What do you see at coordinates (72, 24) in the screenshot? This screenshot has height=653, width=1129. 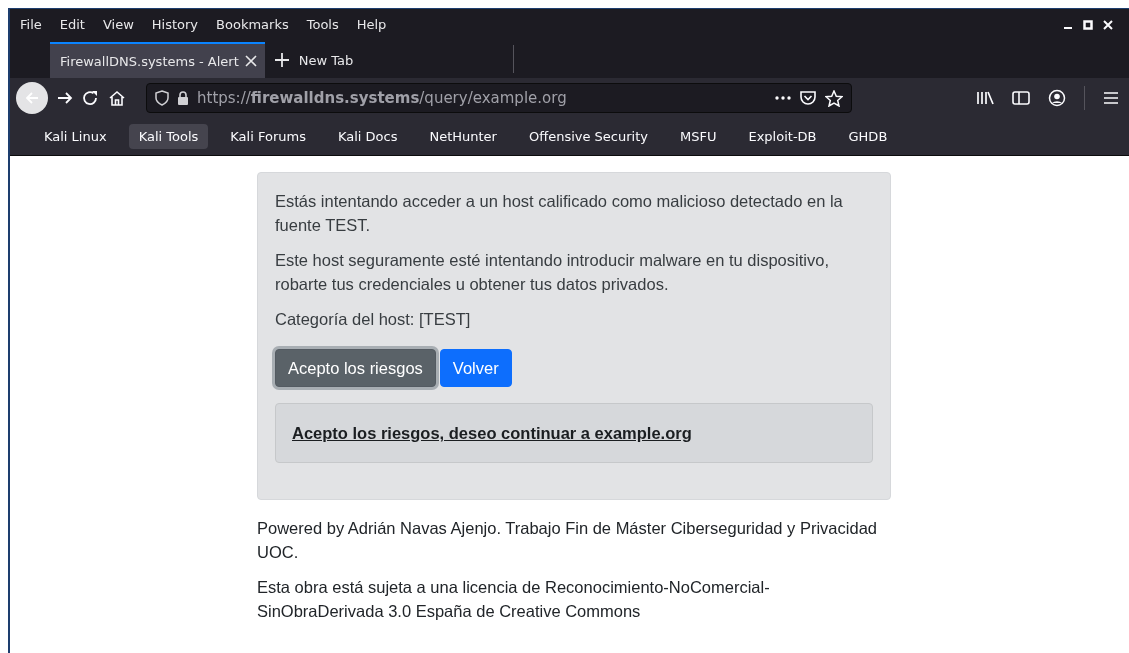 I see `menu-item: Edit` at bounding box center [72, 24].